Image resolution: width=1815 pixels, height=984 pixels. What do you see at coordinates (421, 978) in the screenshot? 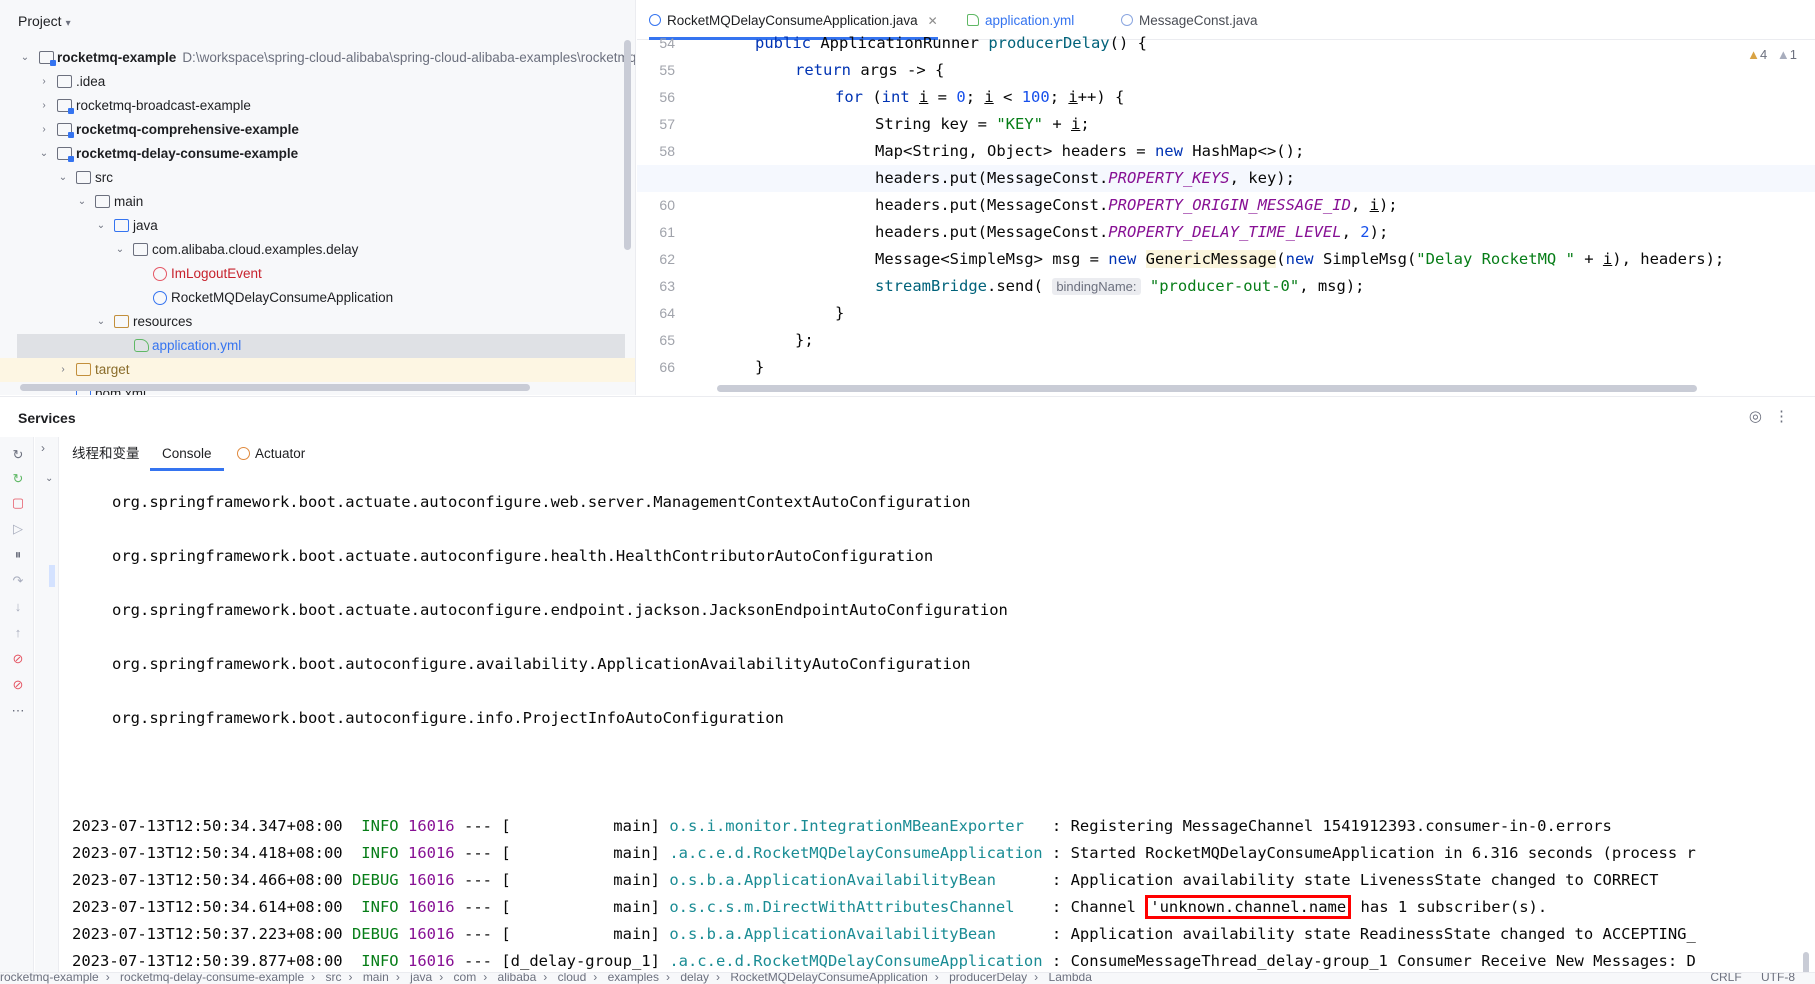
I see `breadcrumb-item: java` at bounding box center [421, 978].